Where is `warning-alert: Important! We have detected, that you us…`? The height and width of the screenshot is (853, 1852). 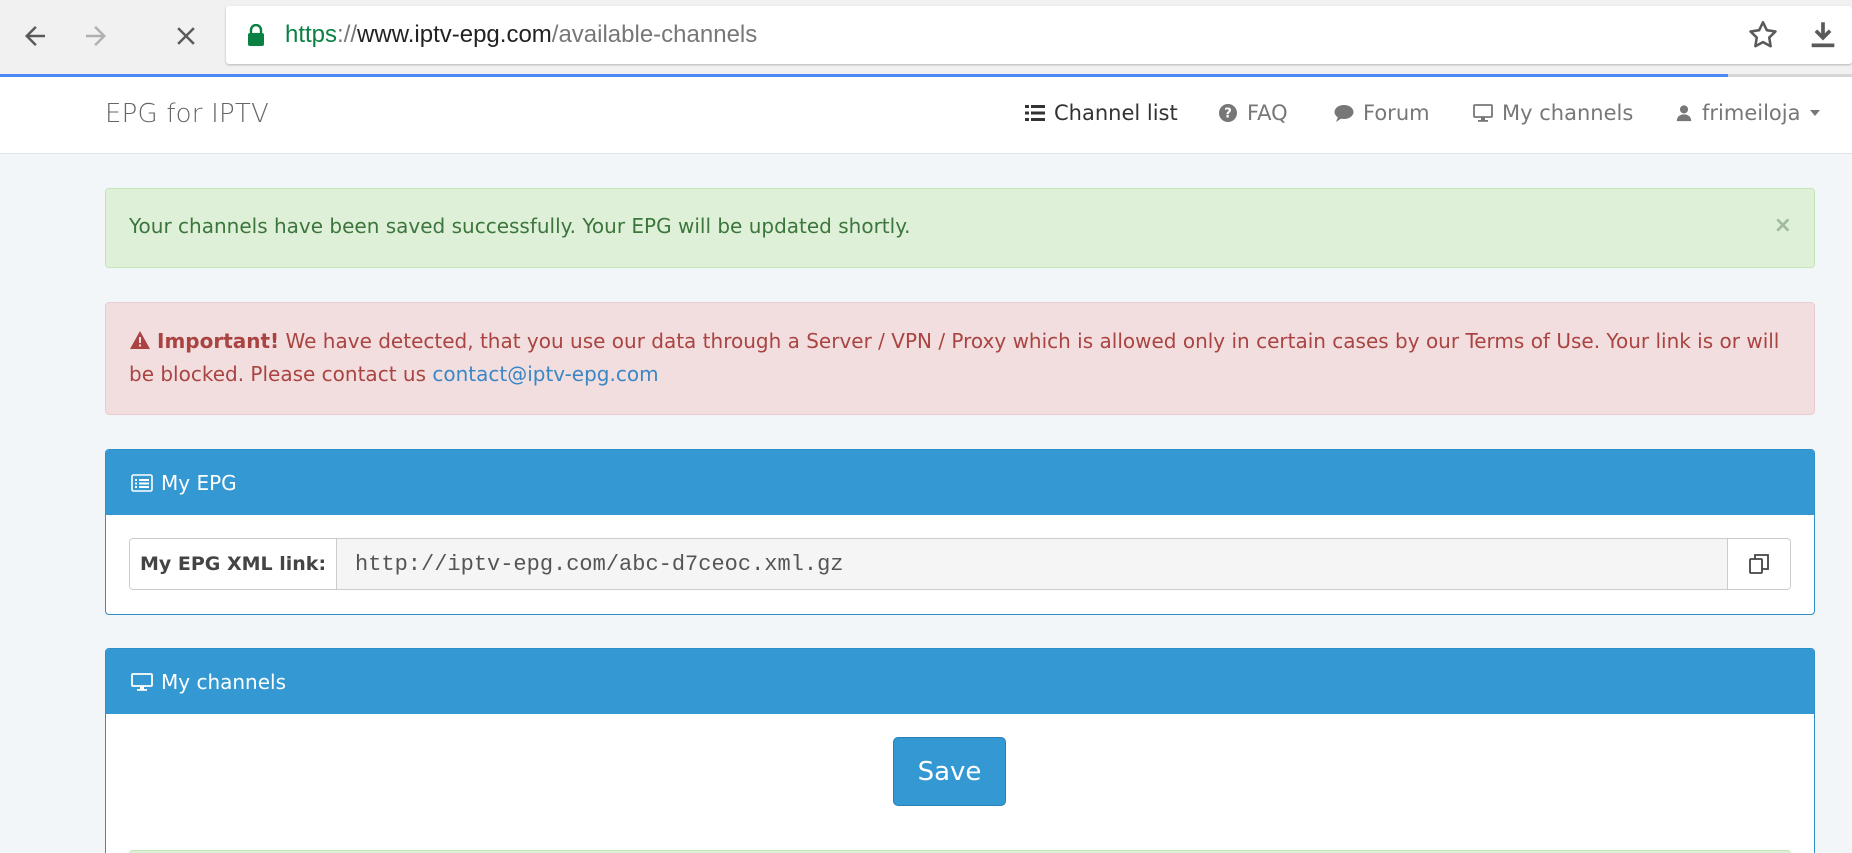
warning-alert: Important! We have detected, that you us… is located at coordinates (960, 358).